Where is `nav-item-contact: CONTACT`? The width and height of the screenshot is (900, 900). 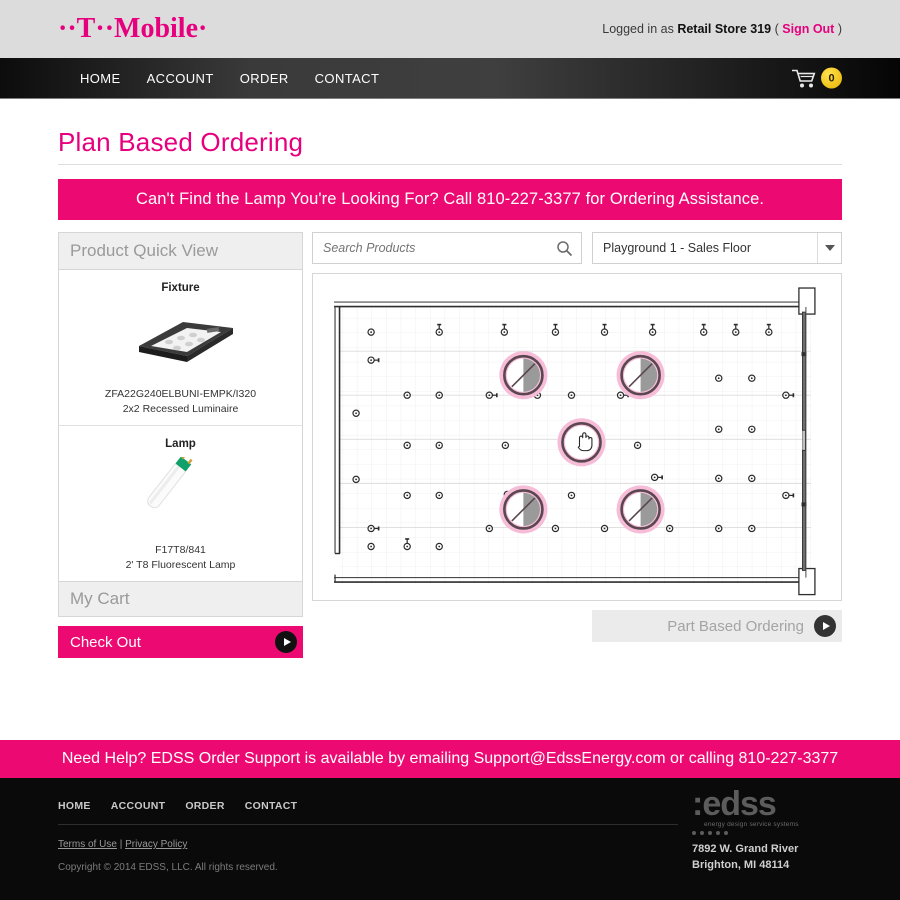
nav-item-contact: CONTACT is located at coordinates (347, 78).